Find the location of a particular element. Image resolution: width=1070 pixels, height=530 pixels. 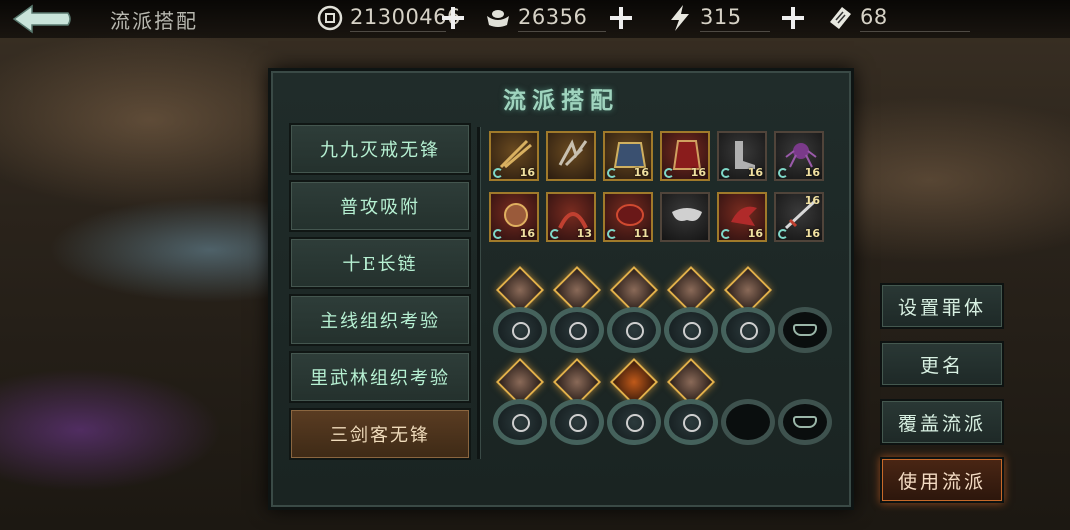

school-item: 主线组织考验 is located at coordinates (380, 320).